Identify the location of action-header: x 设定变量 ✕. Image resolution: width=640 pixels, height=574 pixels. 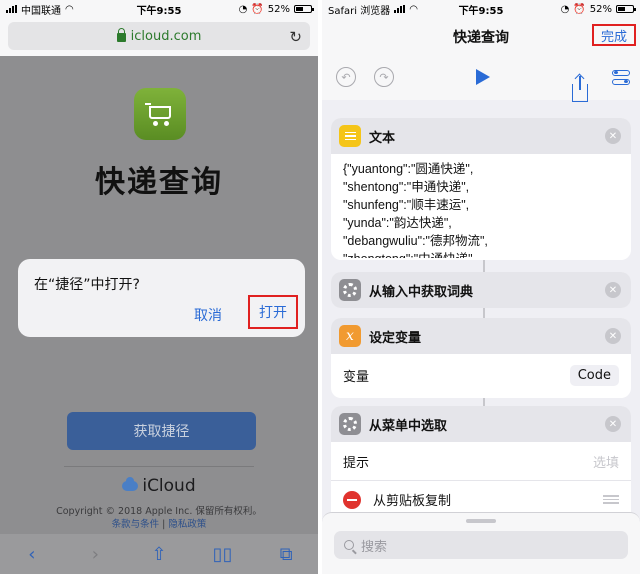
(481, 336).